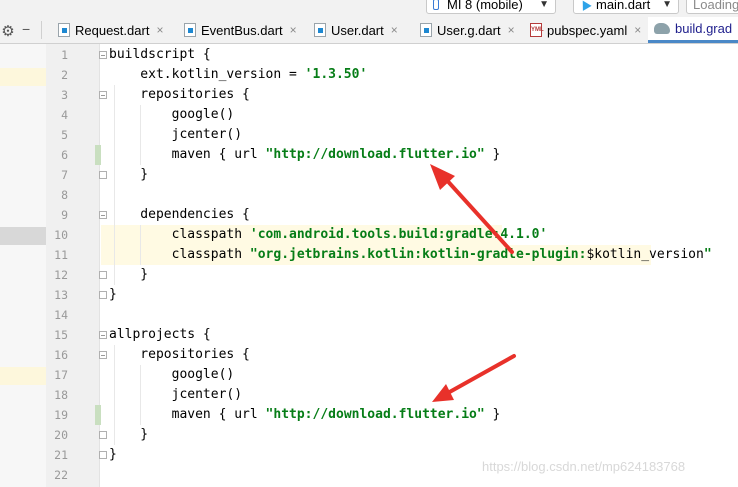  I want to click on string-literal: 'com.android.tools.build:gradle:4.1.0', so click(398, 234).